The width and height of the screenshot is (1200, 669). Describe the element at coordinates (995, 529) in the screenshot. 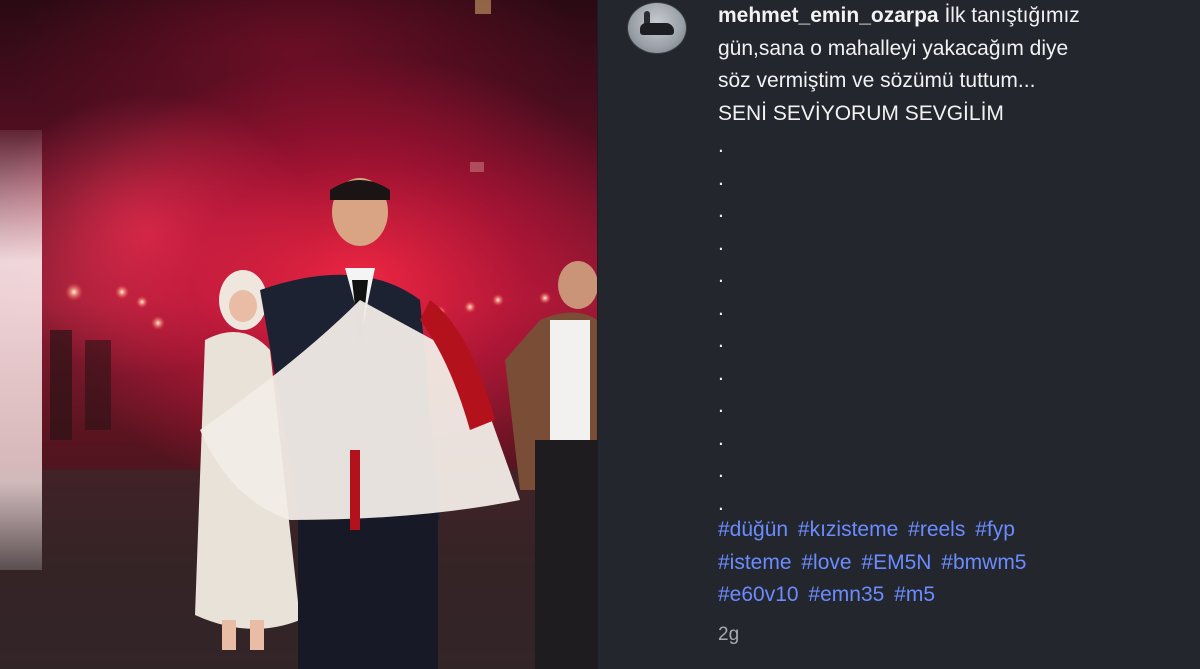

I see `hashtag-link: #fyp` at that location.